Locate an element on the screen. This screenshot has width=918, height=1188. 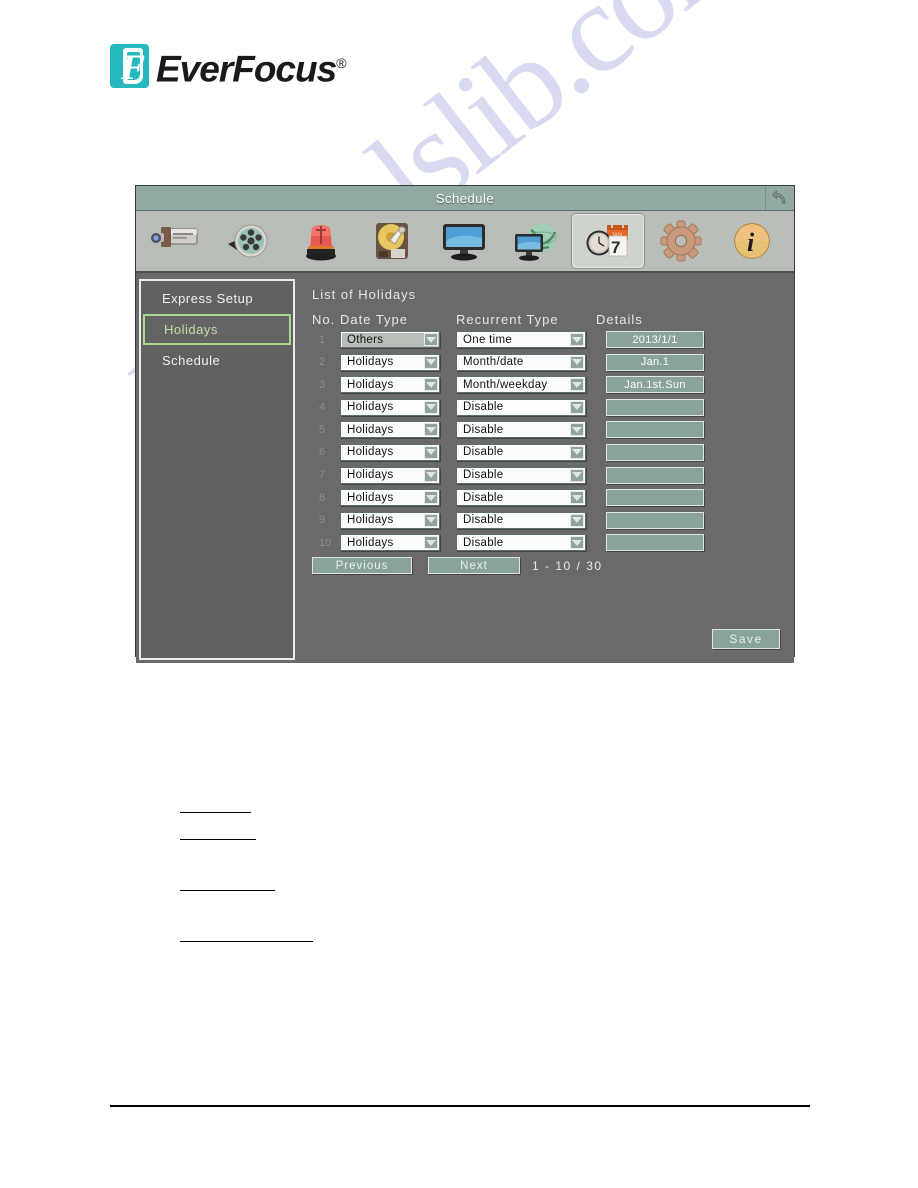
everfocus-logo: F EverFocus® is located at coordinates (228, 67).